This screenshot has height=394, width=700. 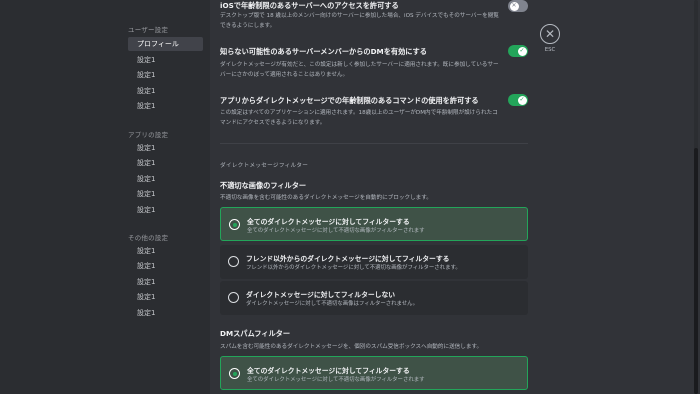 What do you see at coordinates (696, 271) in the screenshot?
I see `scrollbar-thumb` at bounding box center [696, 271].